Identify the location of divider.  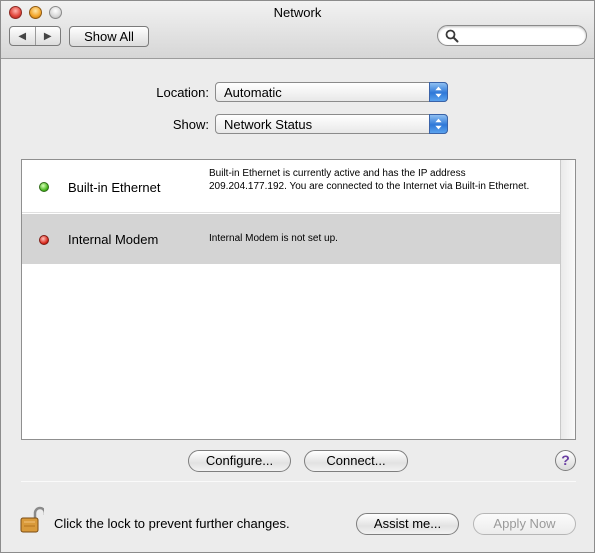
(298, 481).